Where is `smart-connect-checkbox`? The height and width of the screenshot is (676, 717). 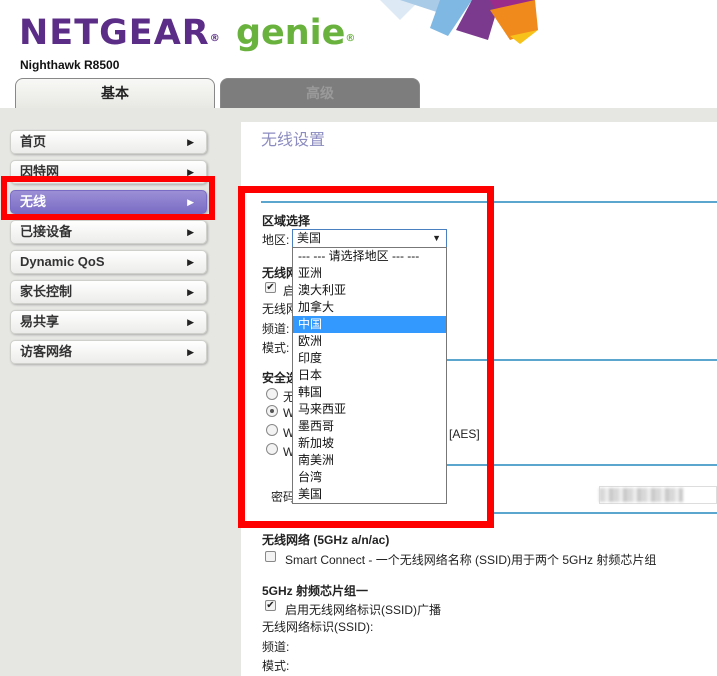
smart-connect-checkbox is located at coordinates (270, 556).